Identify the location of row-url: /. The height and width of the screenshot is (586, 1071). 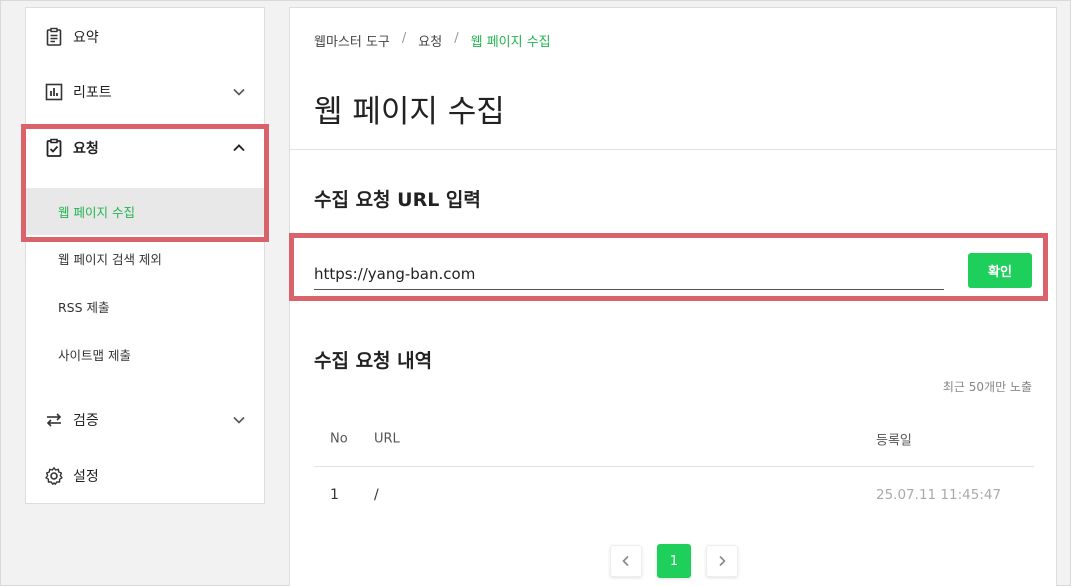
(376, 494).